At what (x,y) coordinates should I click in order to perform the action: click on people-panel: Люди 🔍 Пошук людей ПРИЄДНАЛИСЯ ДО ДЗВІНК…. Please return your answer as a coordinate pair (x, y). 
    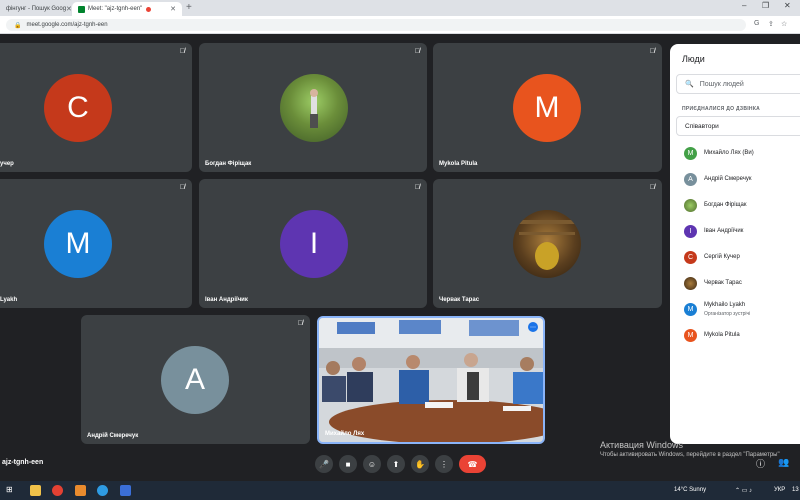
    Looking at the image, I should click on (735, 244).